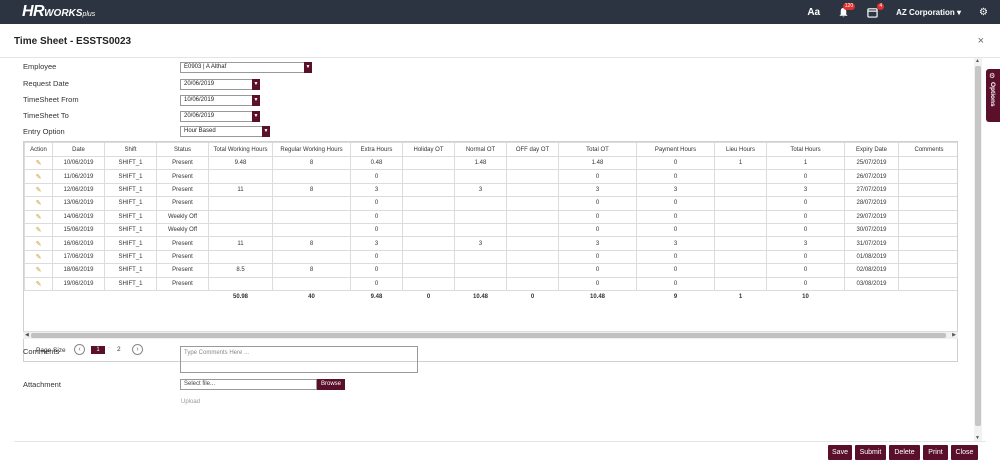  What do you see at coordinates (190, 402) in the screenshot?
I see `upload-link: Upload` at bounding box center [190, 402].